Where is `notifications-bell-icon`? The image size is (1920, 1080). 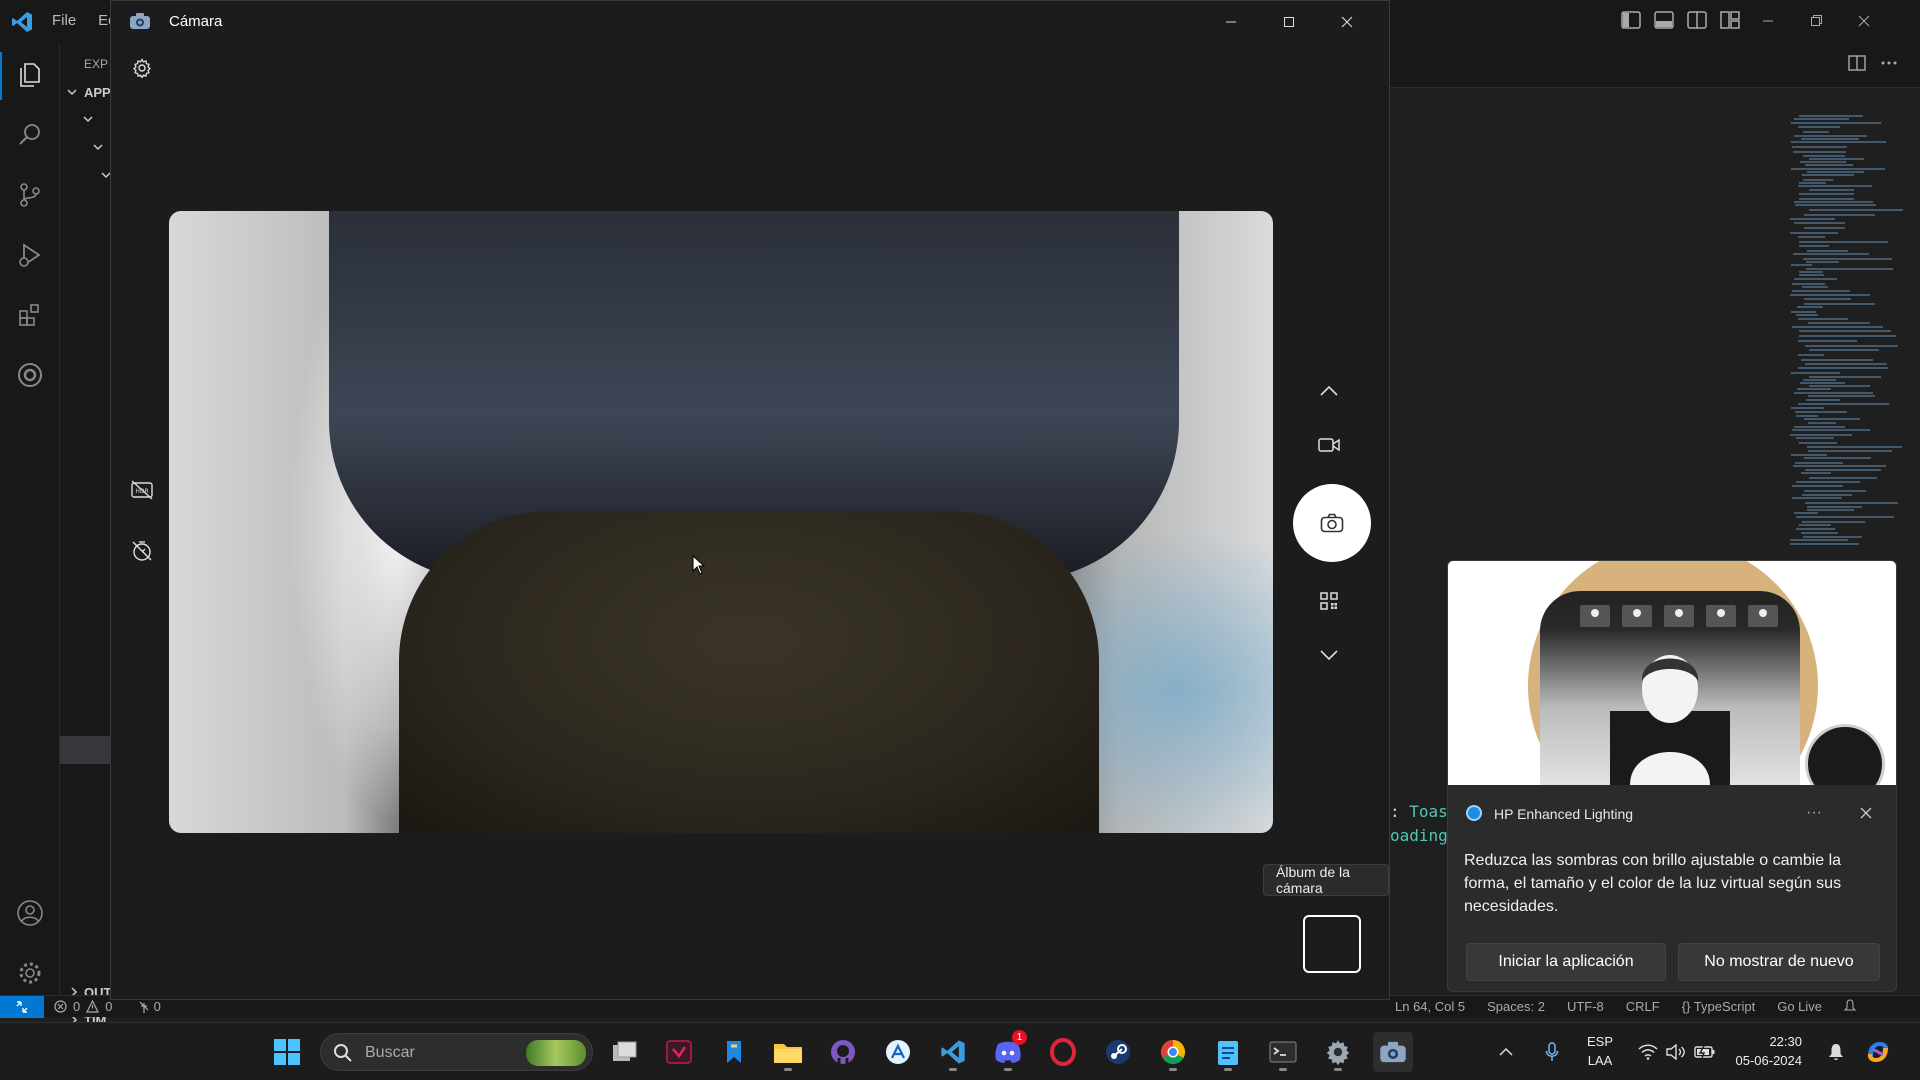
notifications-bell-icon is located at coordinates (1836, 1052).